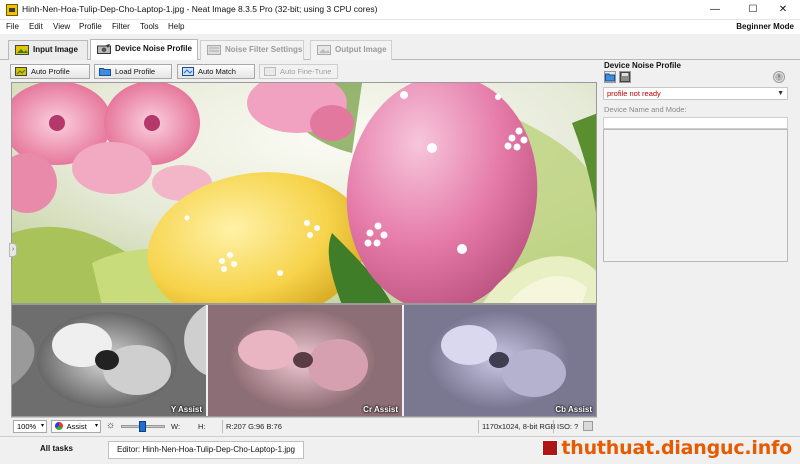 The width and height of the screenshot is (800, 464). I want to click on profile-status: profile not ready, so click(634, 93).